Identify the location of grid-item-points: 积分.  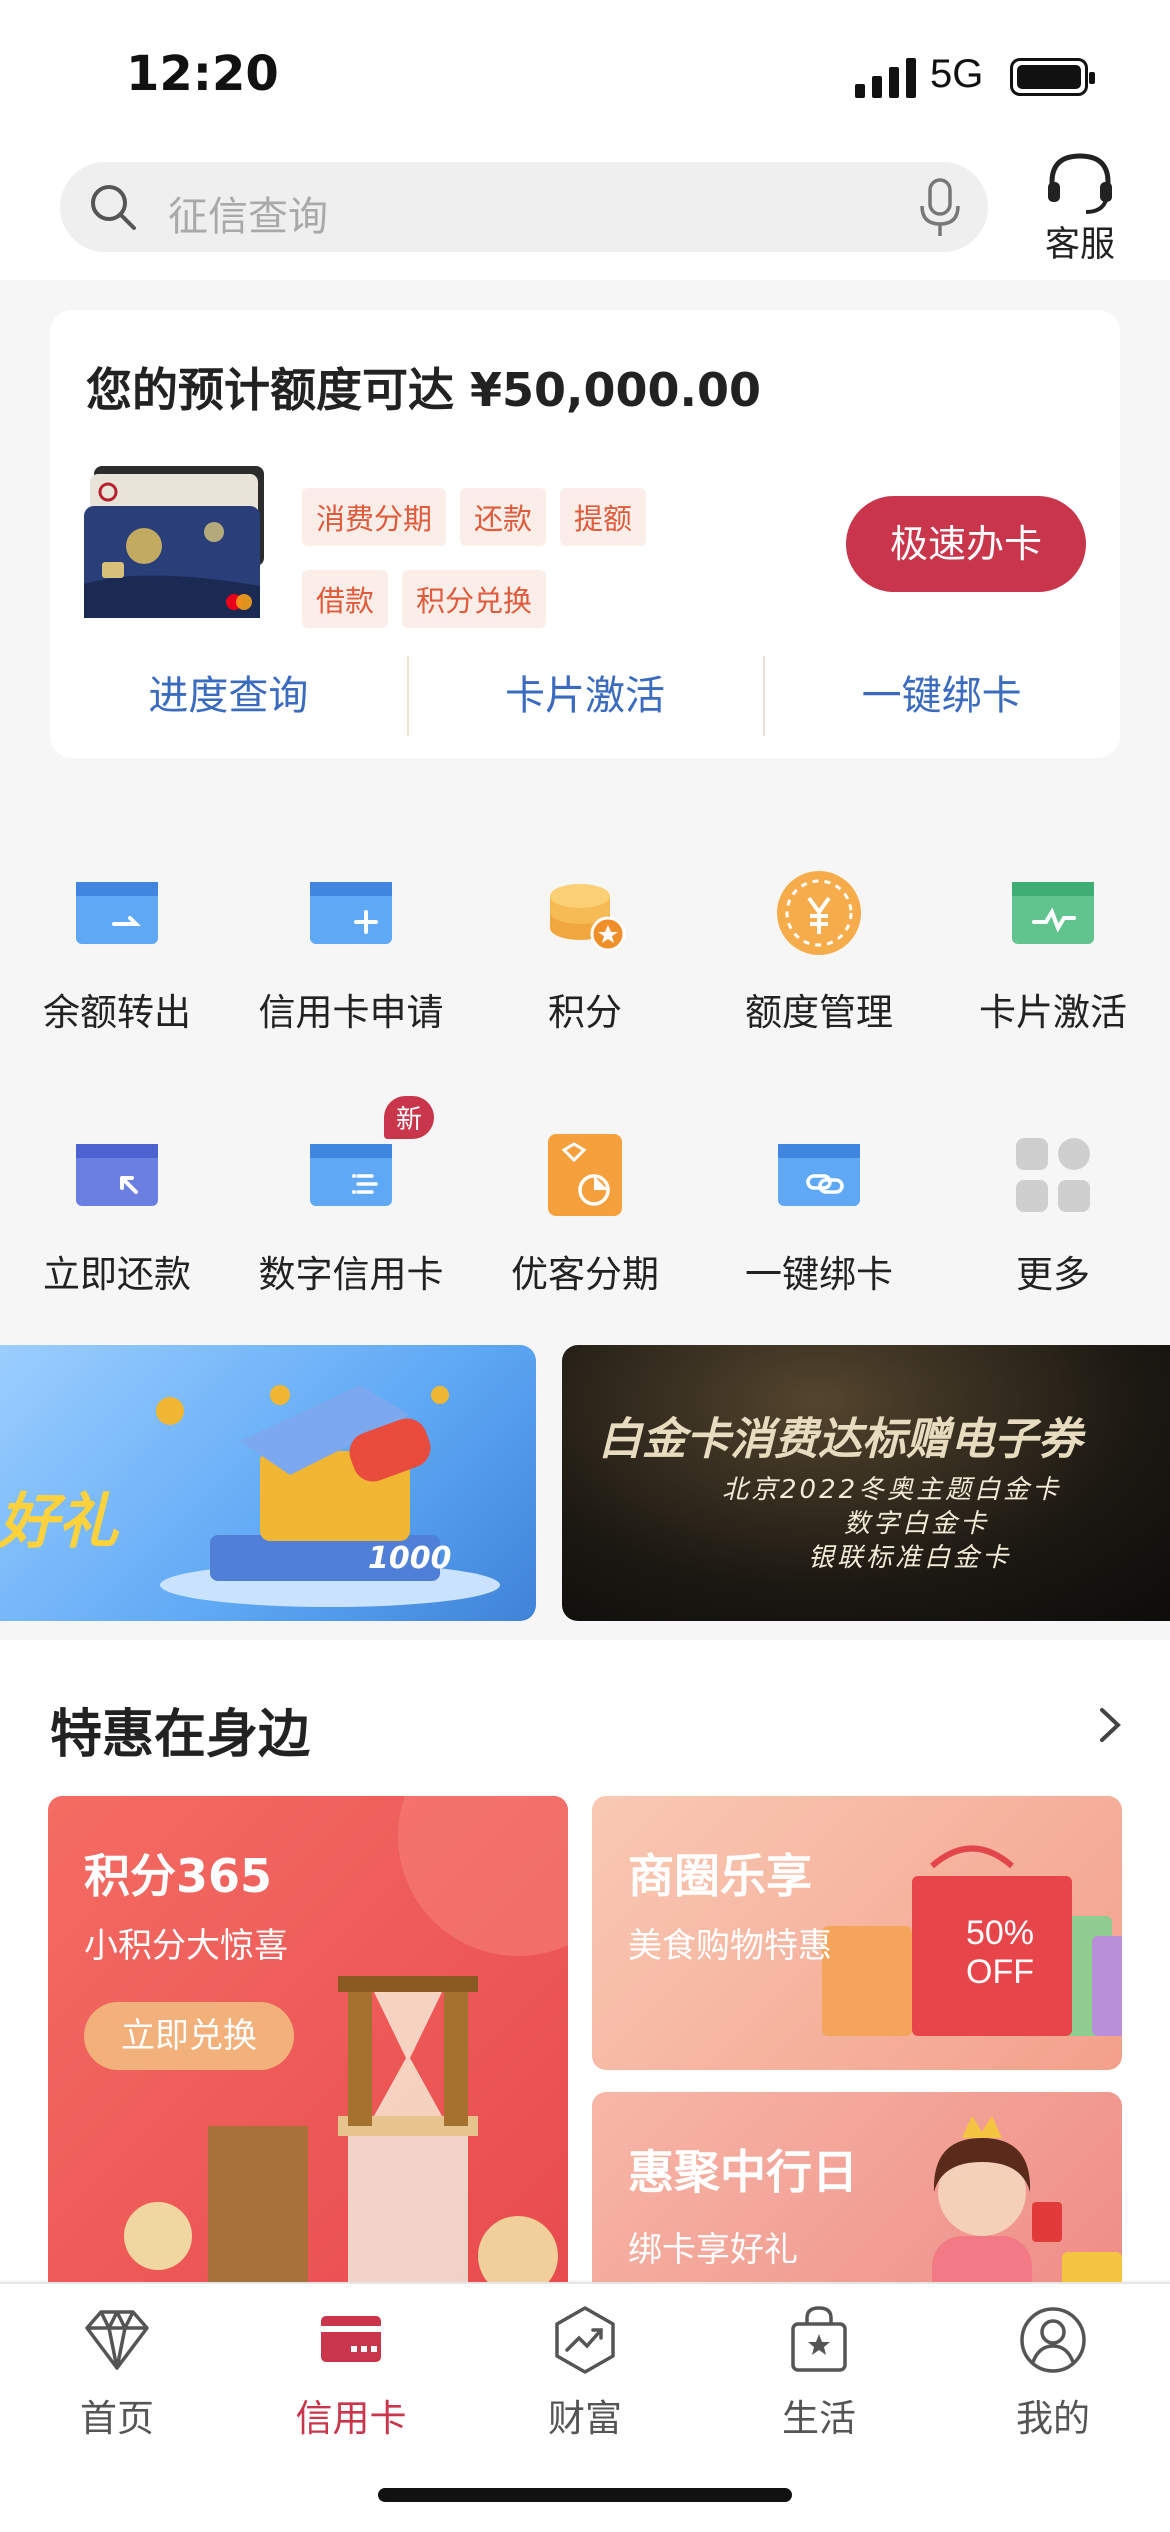
(585, 952).